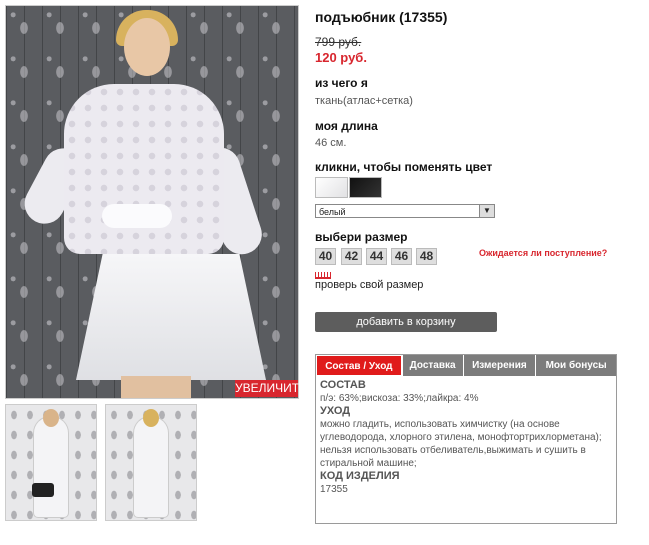  Describe the element at coordinates (343, 385) in the screenshot. I see `composition-heading: СОСТАВ` at that location.